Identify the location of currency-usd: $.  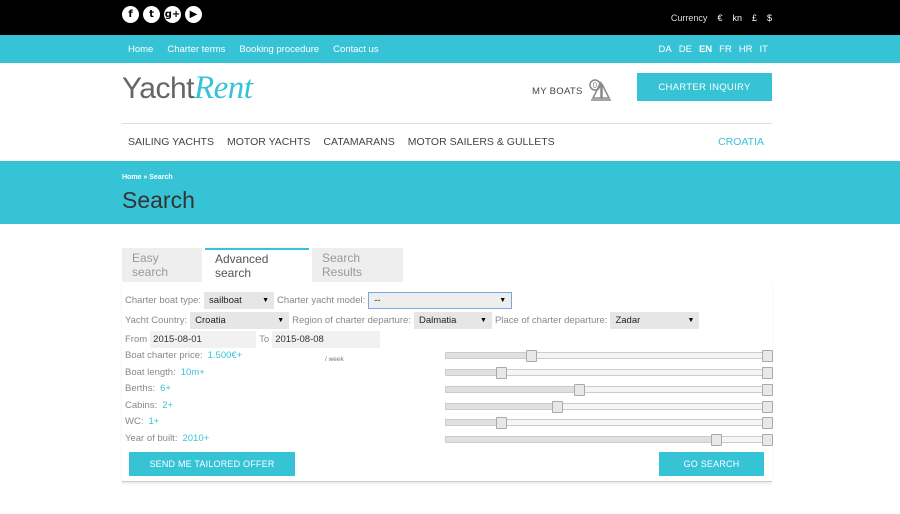
(769, 18).